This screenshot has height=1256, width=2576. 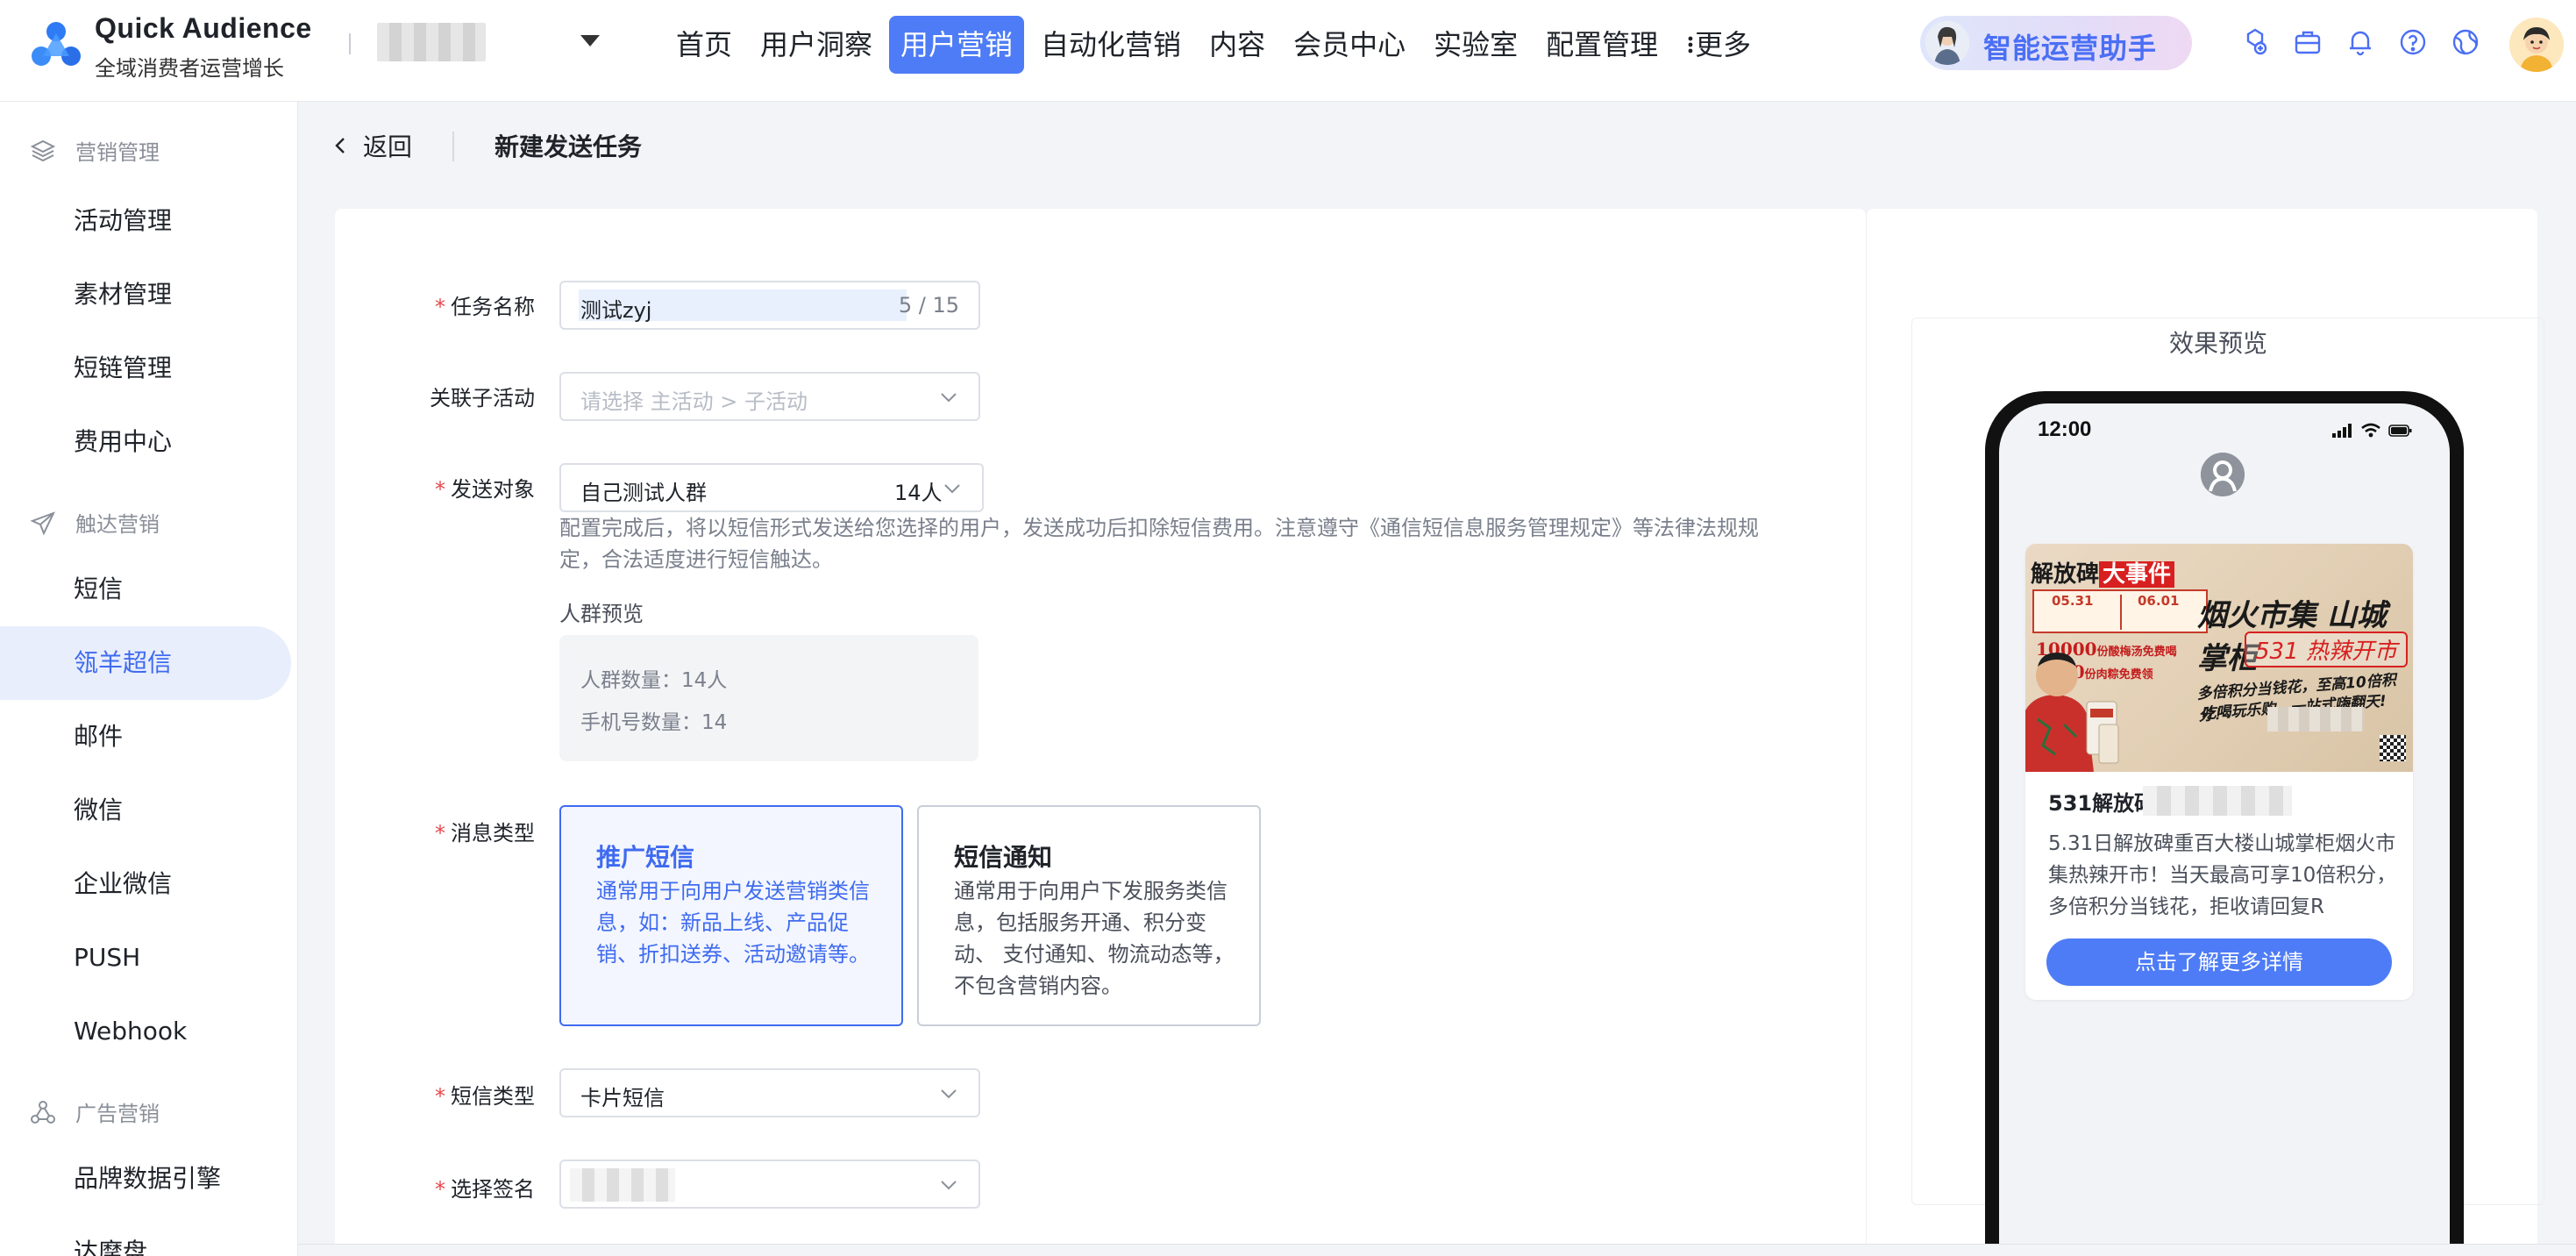 What do you see at coordinates (145, 1236) in the screenshot?
I see `sidebar-item-damopan: 达摩盘` at bounding box center [145, 1236].